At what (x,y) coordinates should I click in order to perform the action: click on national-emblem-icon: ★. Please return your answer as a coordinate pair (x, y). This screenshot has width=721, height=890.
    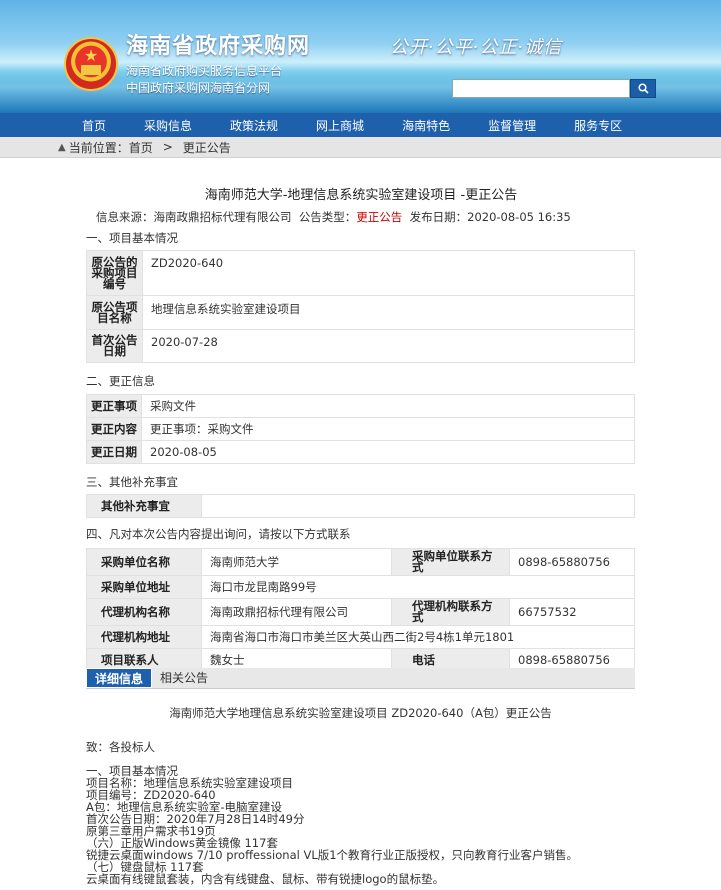
    Looking at the image, I should click on (91, 64).